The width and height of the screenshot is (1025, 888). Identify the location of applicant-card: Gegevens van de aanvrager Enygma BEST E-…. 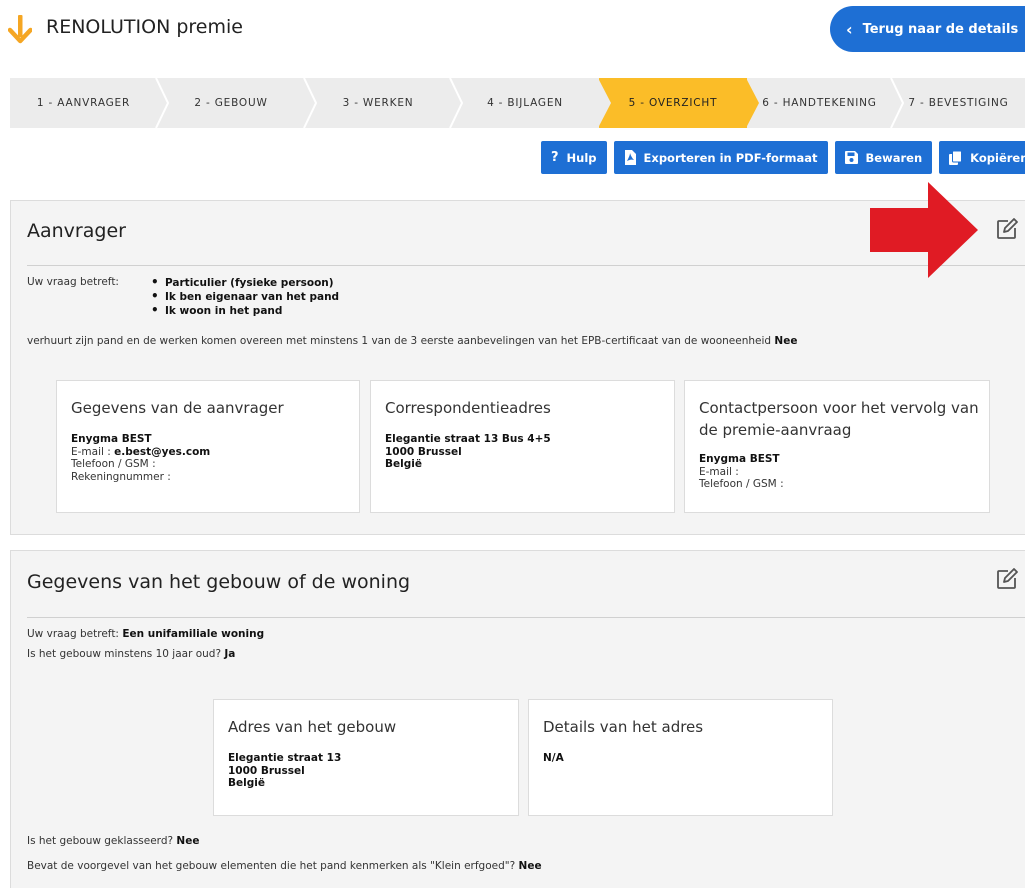
(208, 446).